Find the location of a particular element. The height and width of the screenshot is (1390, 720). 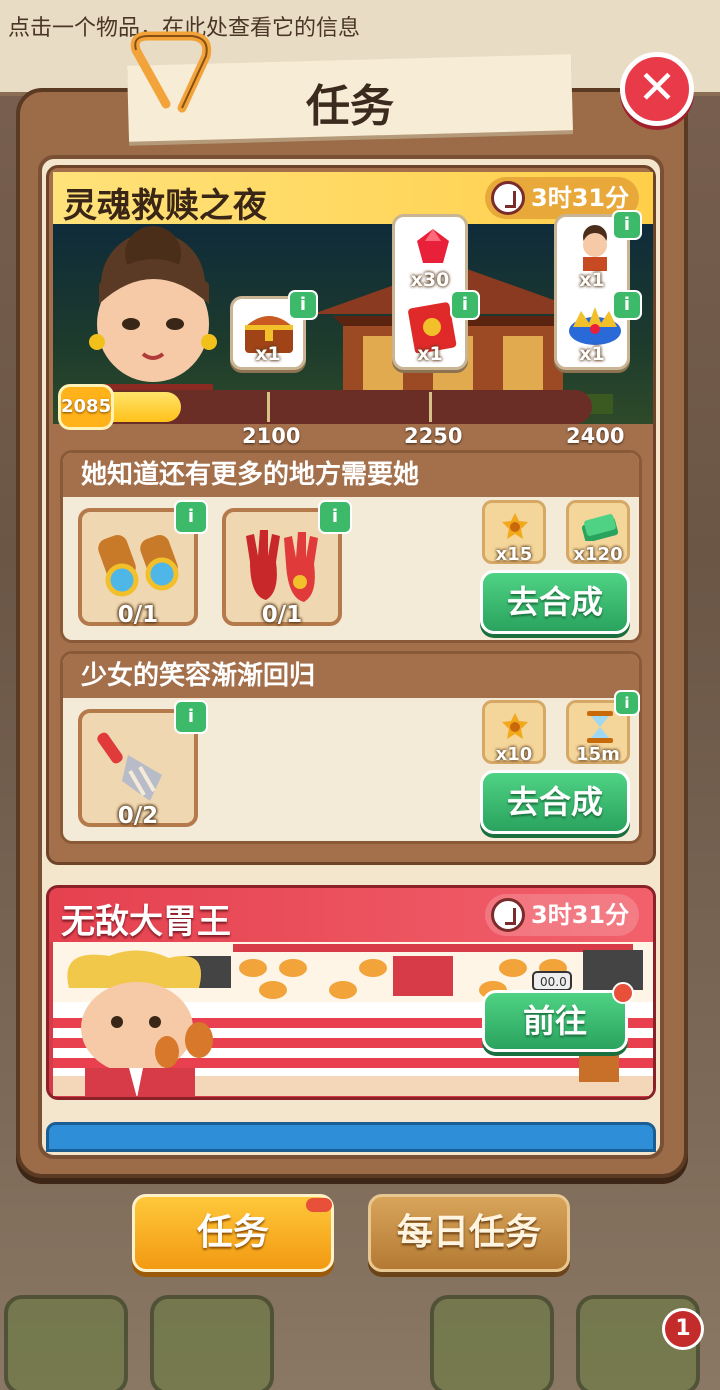

hourglass-icon is located at coordinates (600, 727).